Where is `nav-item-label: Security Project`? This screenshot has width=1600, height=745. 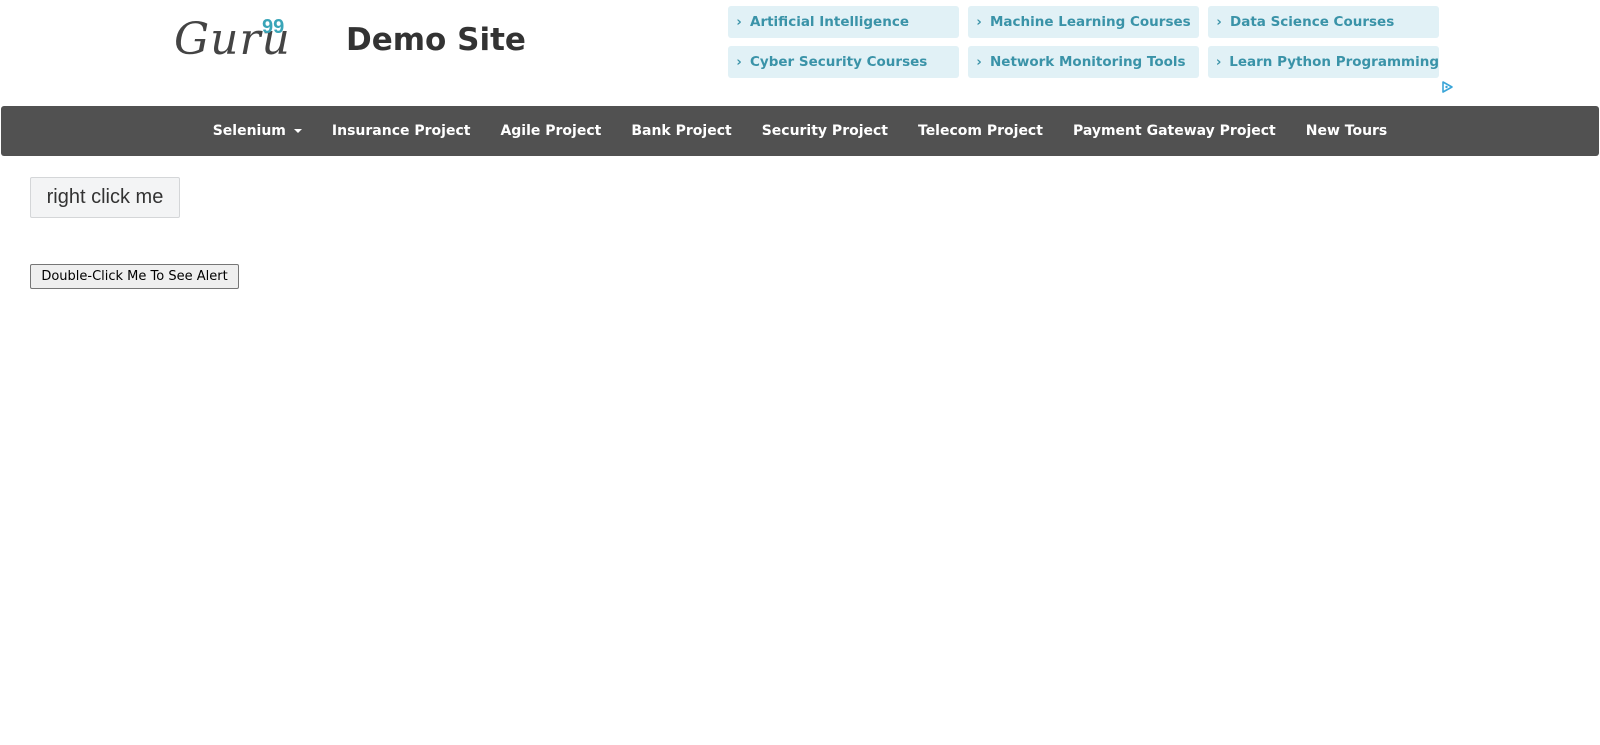
nav-item-label: Security Project is located at coordinates (824, 131).